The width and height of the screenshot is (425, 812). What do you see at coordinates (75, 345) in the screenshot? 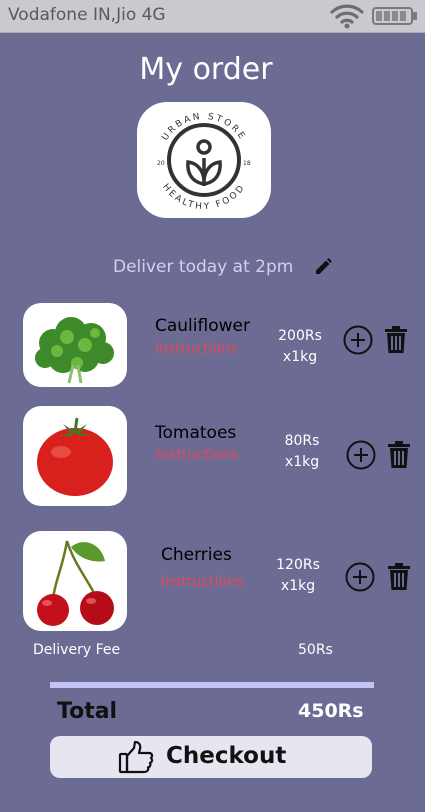
I see `kale-image` at bounding box center [75, 345].